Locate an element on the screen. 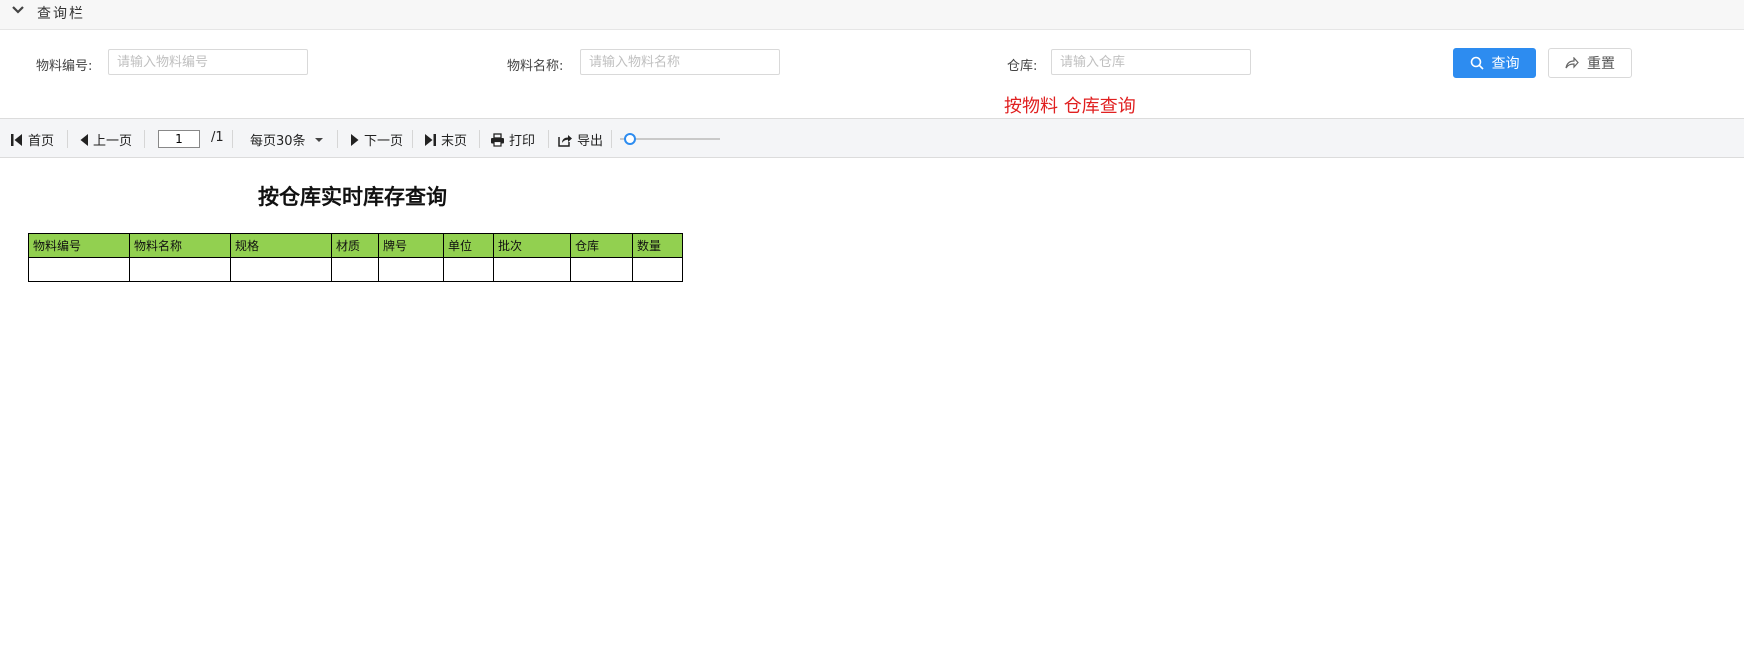 The image size is (1744, 661). page-size-dropdown: 每页30条 is located at coordinates (287, 139).